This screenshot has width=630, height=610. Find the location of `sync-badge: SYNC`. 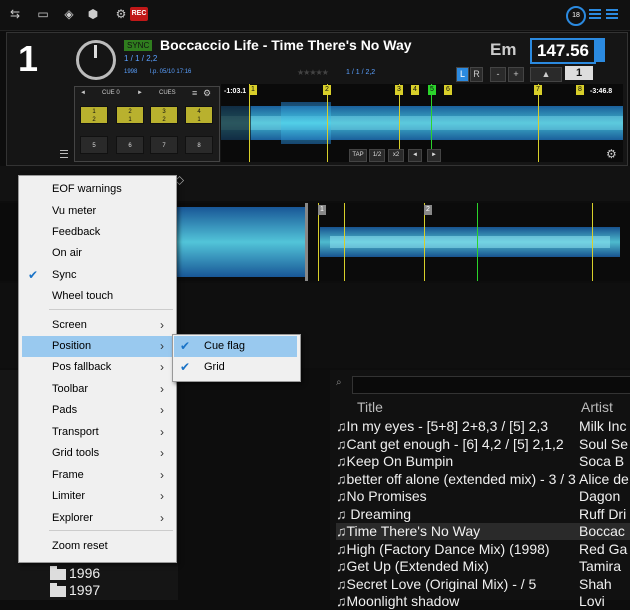

sync-badge: SYNC is located at coordinates (138, 45).